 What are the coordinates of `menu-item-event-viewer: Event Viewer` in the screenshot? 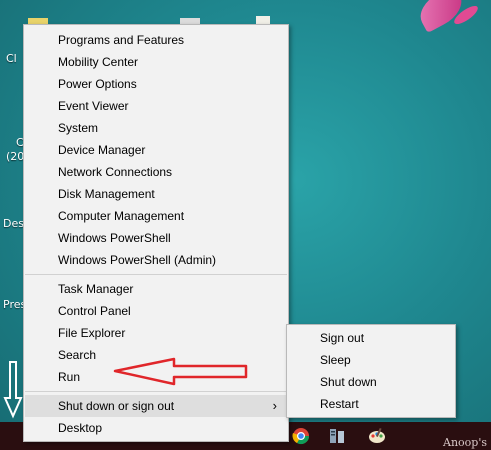 It's located at (156, 106).